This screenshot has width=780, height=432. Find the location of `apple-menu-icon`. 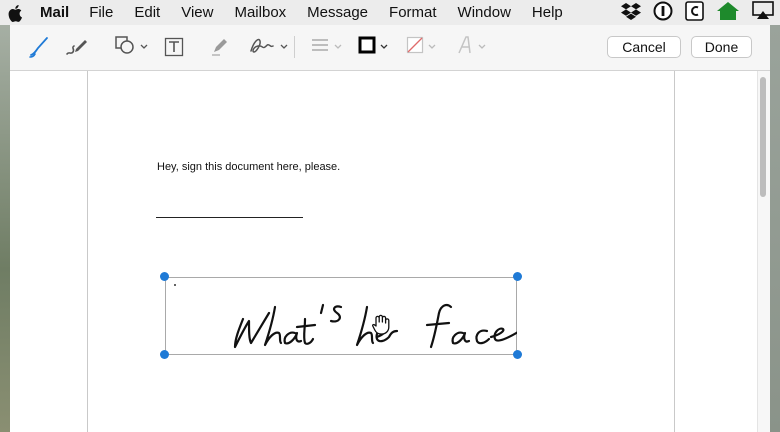

apple-menu-icon is located at coordinates (17, 13).